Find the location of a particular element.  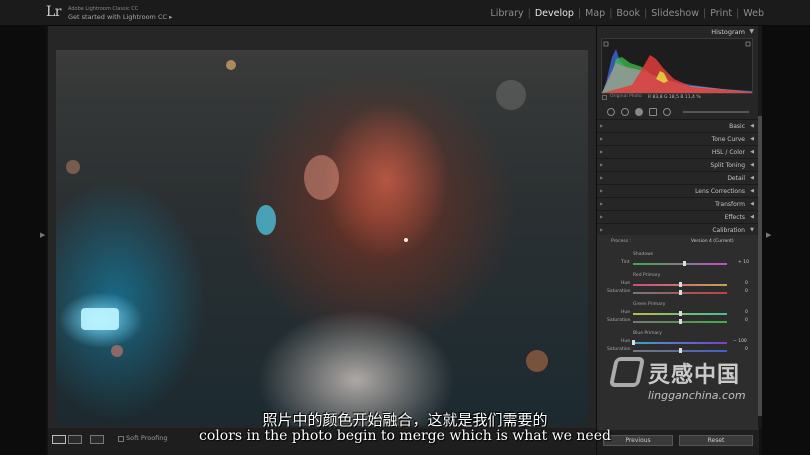

watermark-url: lingganchina.com is located at coordinates (697, 395).